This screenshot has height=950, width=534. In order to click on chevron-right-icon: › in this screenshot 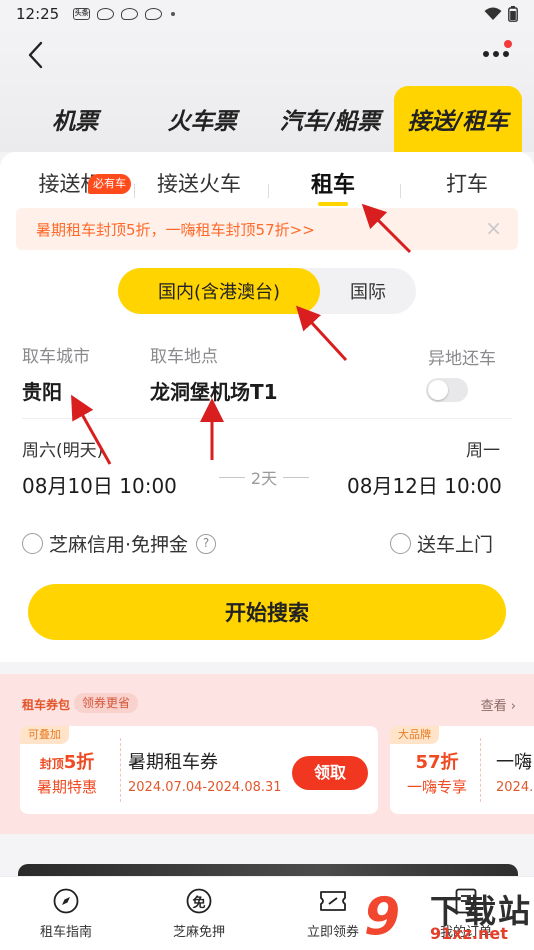, I will do `click(513, 706)`.